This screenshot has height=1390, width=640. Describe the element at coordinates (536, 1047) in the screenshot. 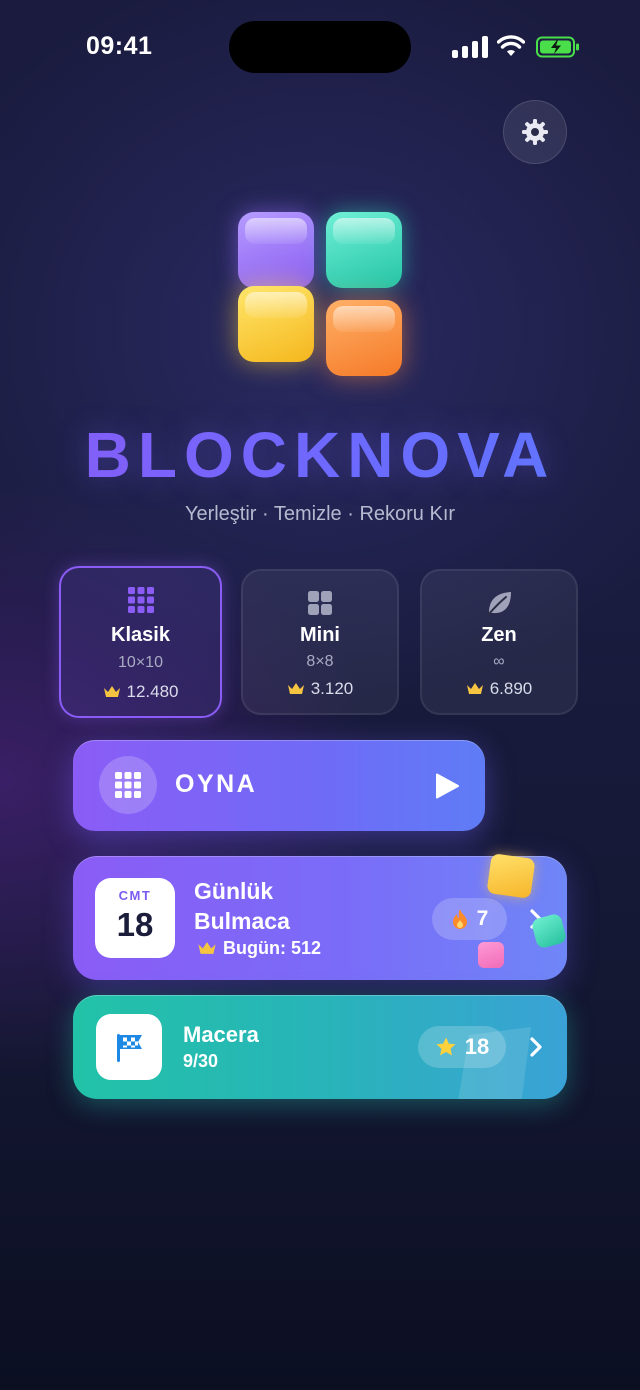

I see `chevron-right-icon` at that location.